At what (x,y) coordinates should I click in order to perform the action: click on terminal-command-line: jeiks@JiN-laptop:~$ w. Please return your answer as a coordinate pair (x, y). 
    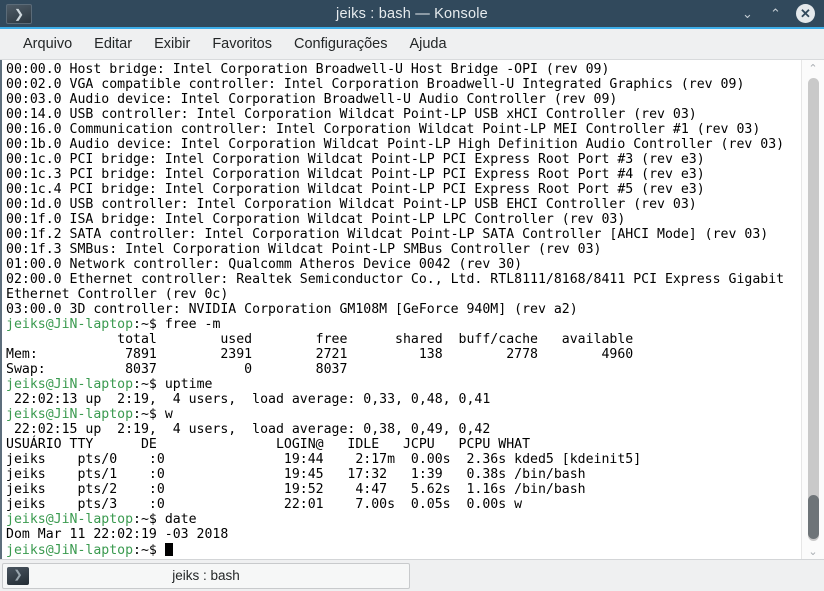
    Looking at the image, I should click on (403, 414).